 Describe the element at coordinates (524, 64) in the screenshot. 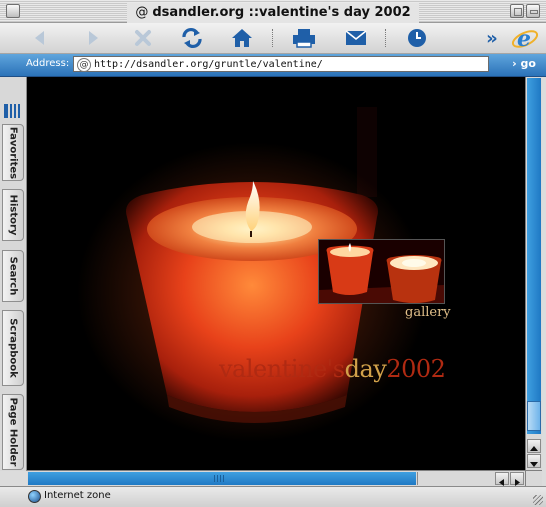

I see `go-button: › go` at that location.